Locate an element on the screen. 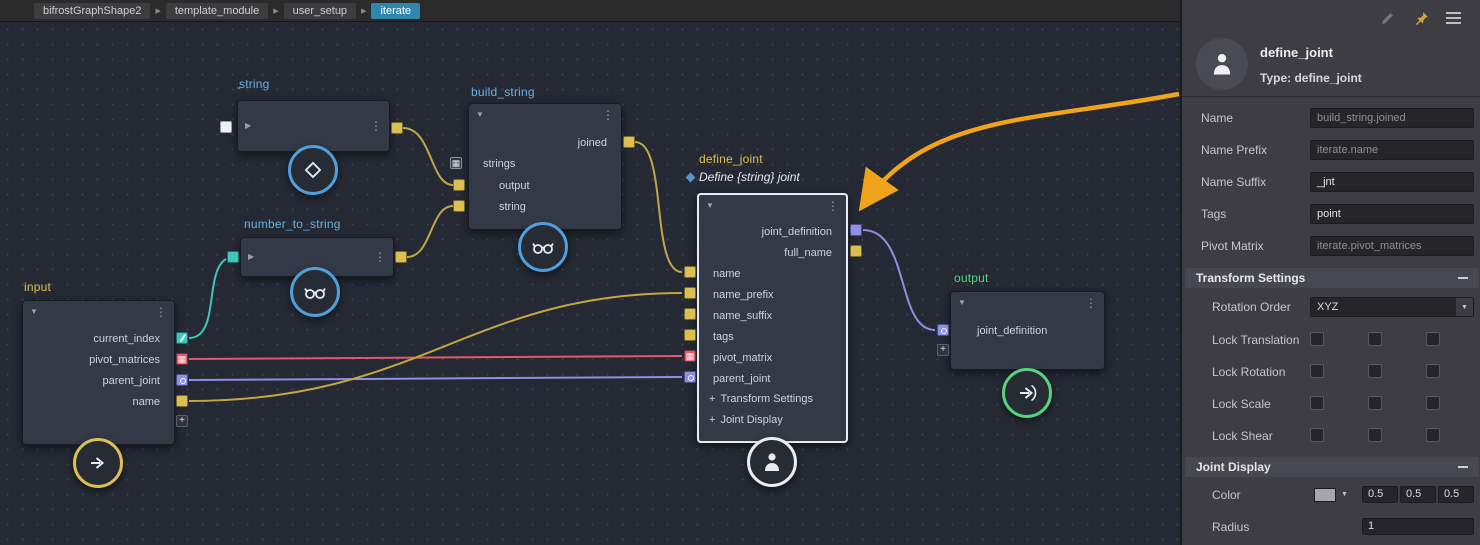  wire-current-index is located at coordinates (207, 298).